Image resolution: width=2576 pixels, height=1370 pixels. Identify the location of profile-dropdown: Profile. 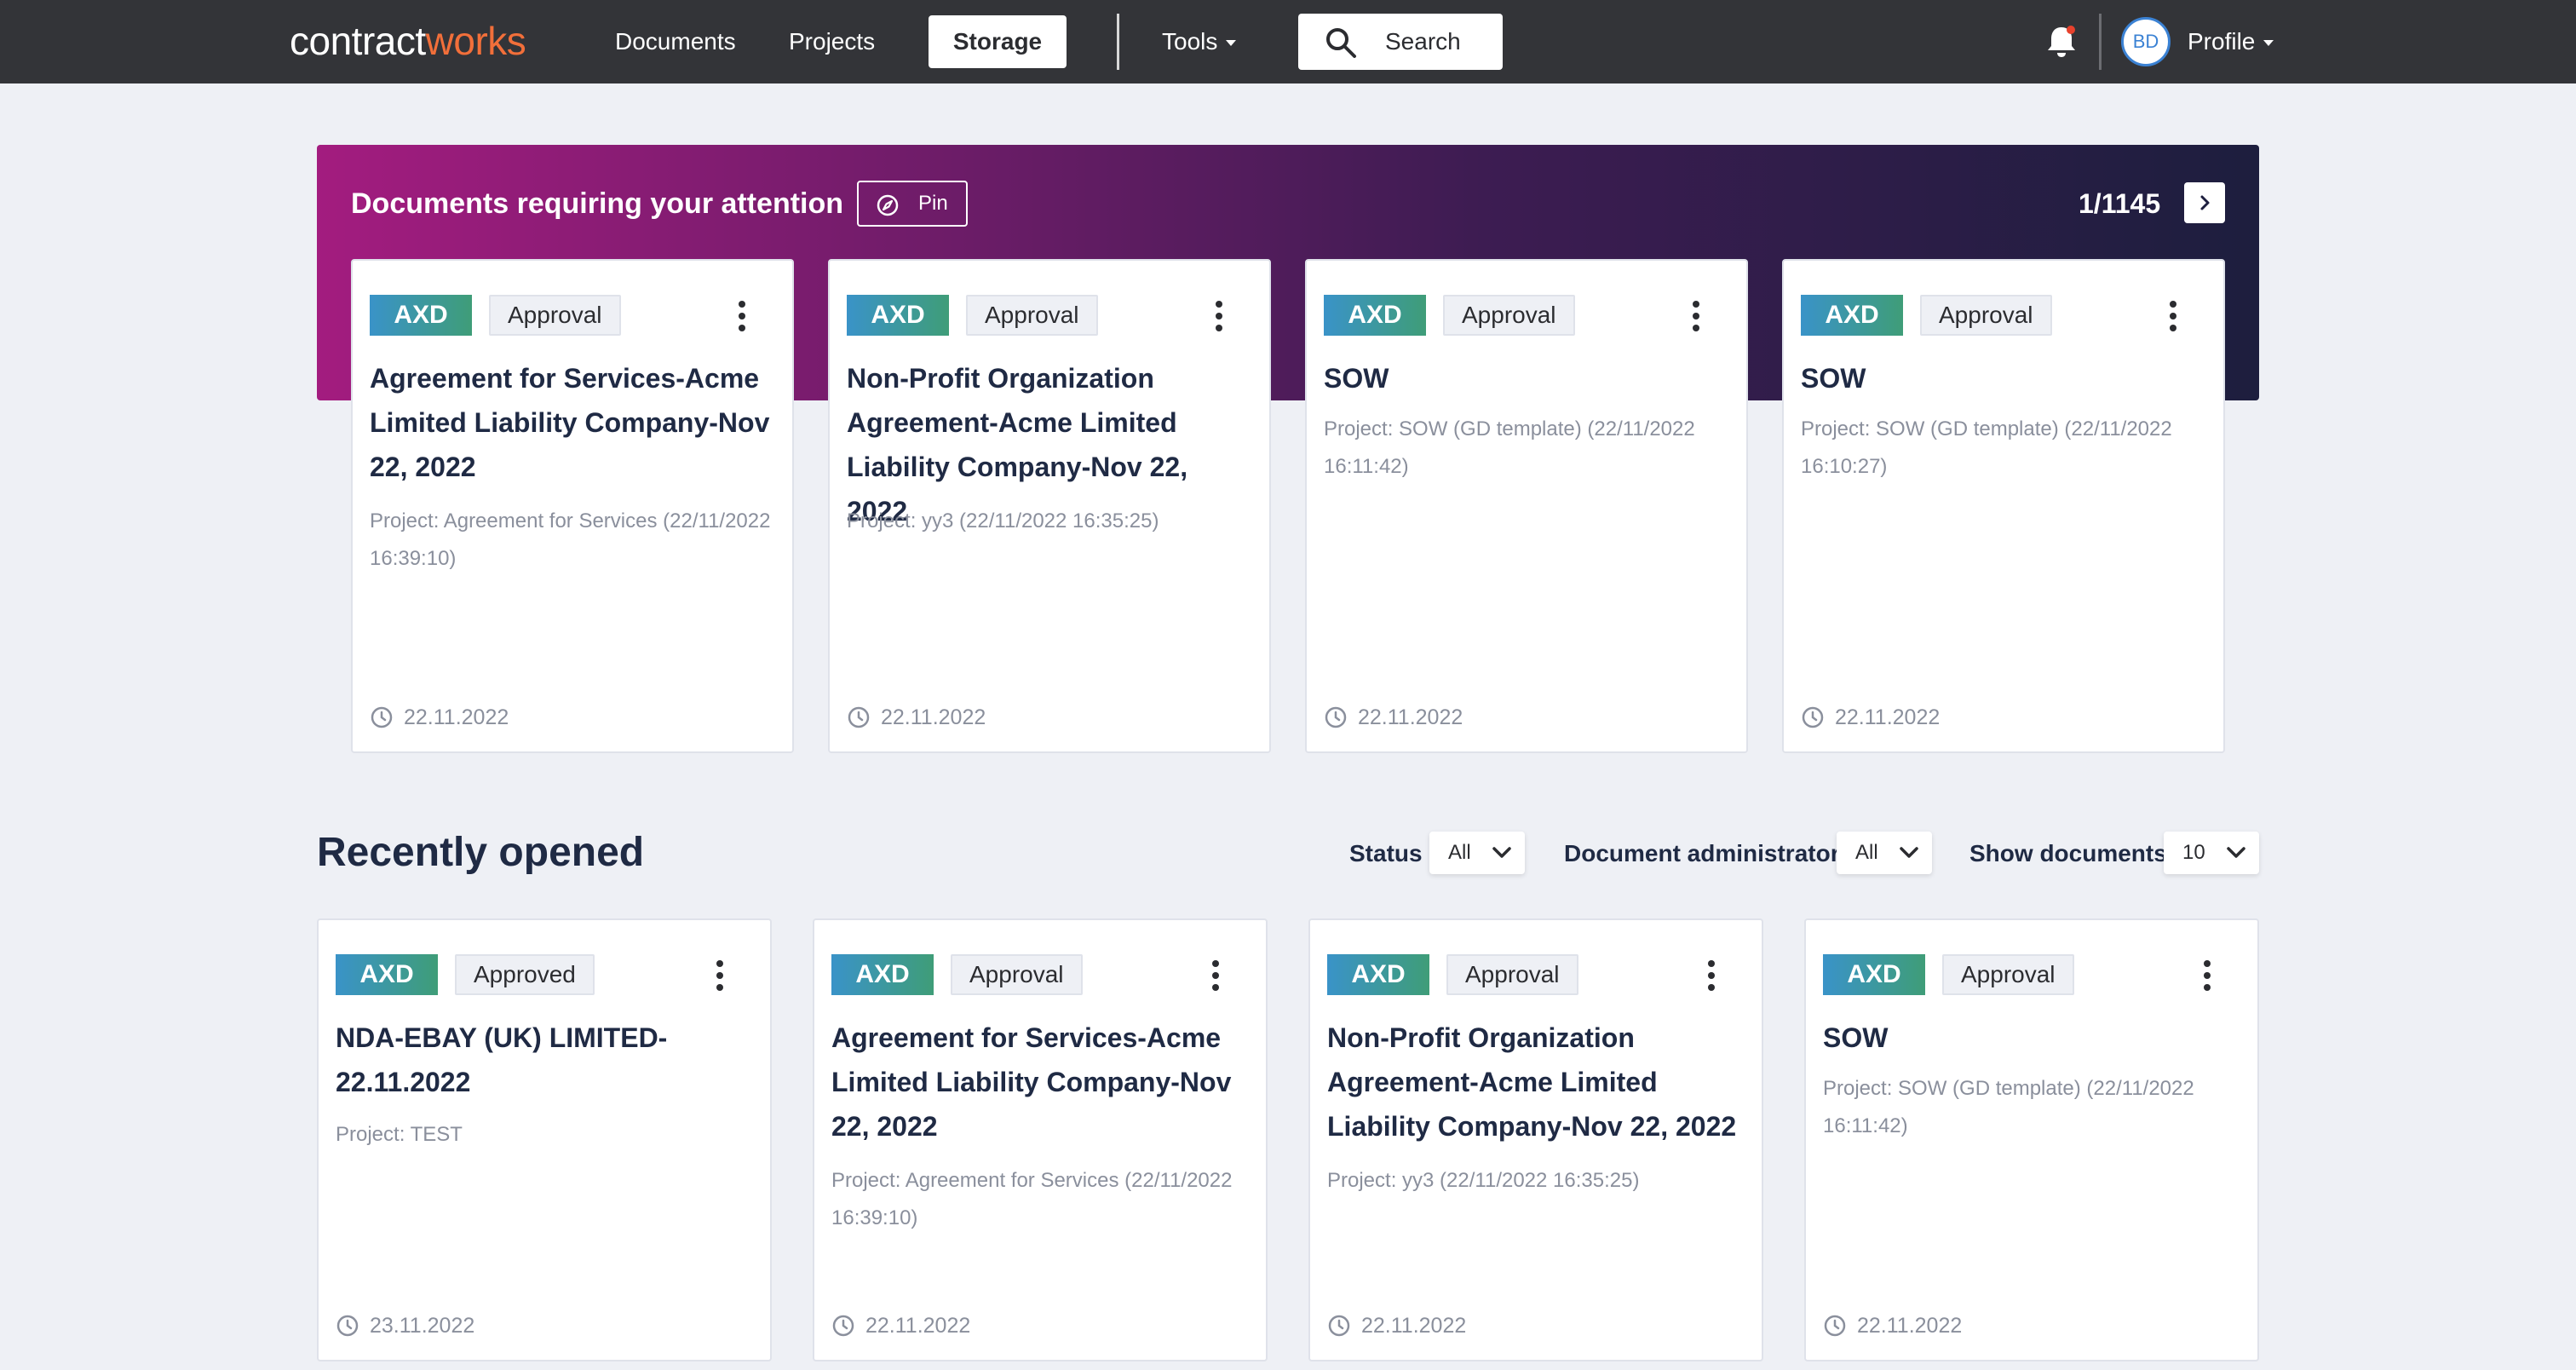
(2231, 41).